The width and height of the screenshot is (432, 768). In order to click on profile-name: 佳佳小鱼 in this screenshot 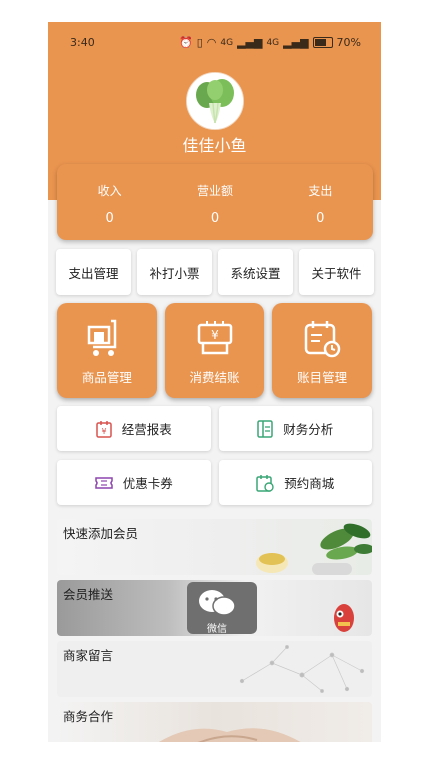, I will do `click(214, 145)`.